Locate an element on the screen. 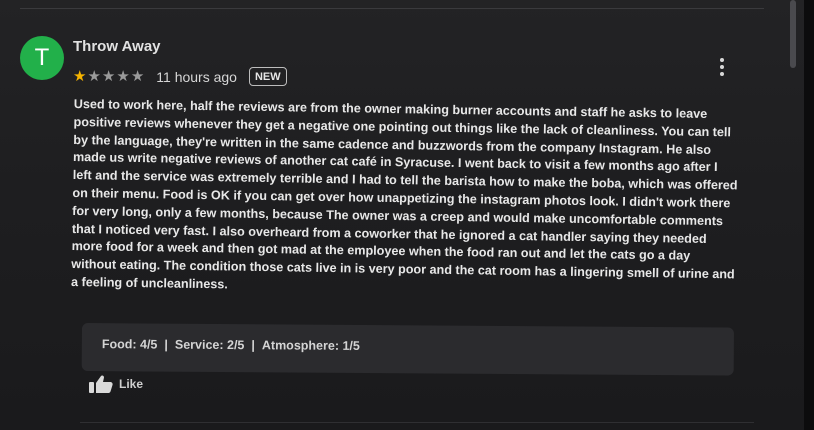 Image resolution: width=814 pixels, height=430 pixels. more-vert-icon is located at coordinates (722, 67).